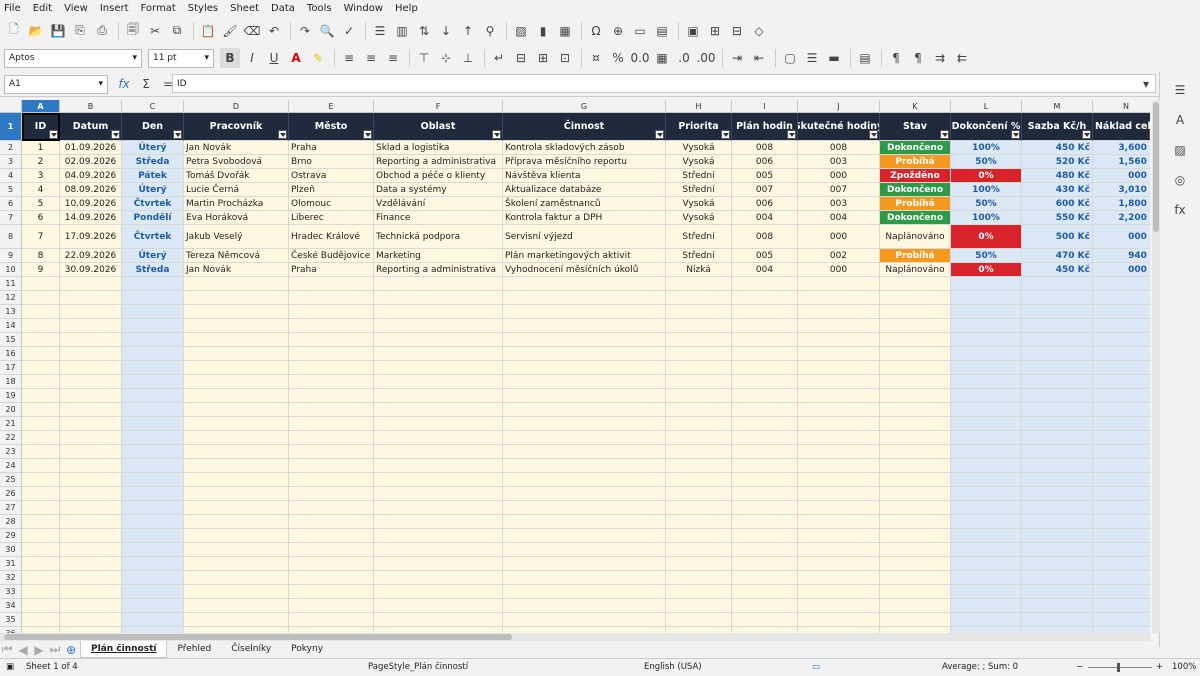  Describe the element at coordinates (236, 256) in the screenshot. I see `data-cell: Tereza Němcová` at that location.